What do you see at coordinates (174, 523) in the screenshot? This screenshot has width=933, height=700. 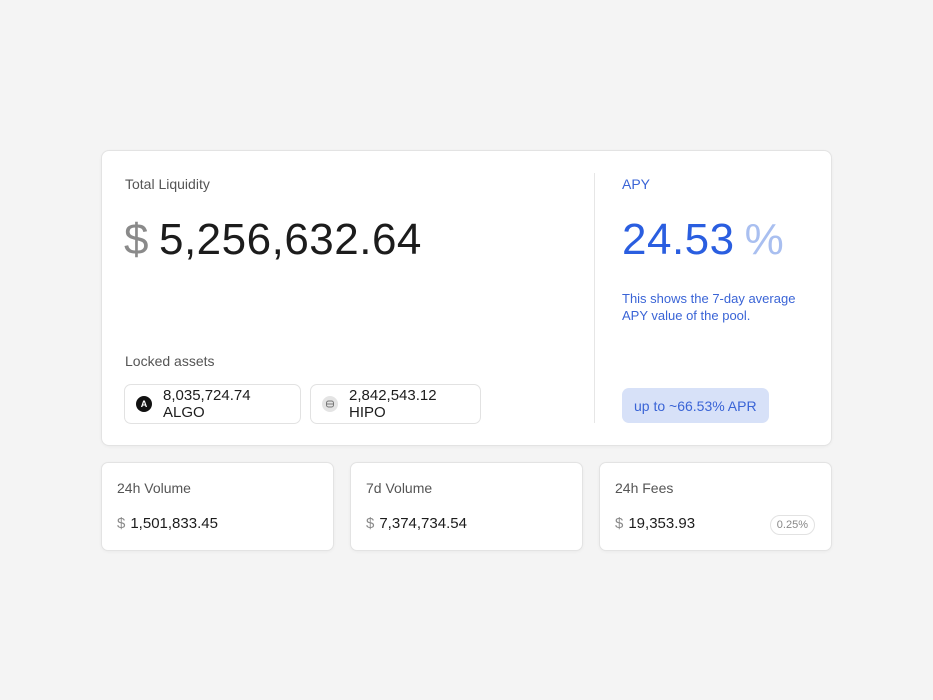 I see `stat-amount: 1,501,833.45` at bounding box center [174, 523].